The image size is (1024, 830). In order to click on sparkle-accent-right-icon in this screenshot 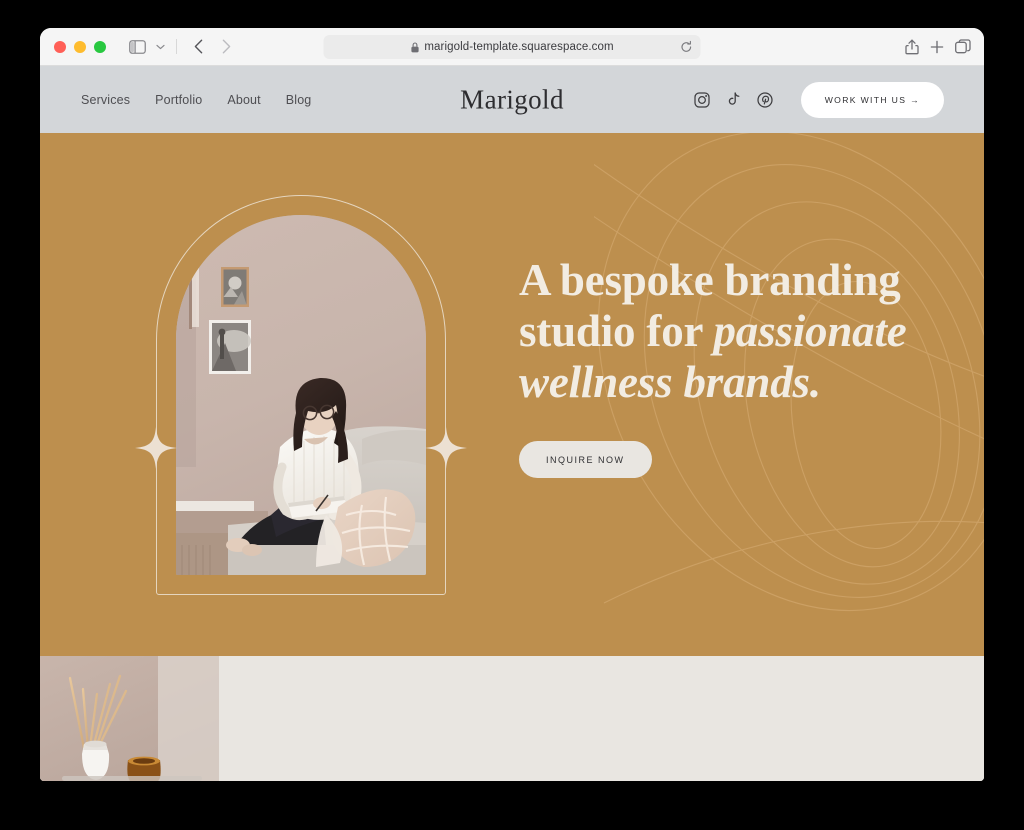, I will do `click(446, 448)`.